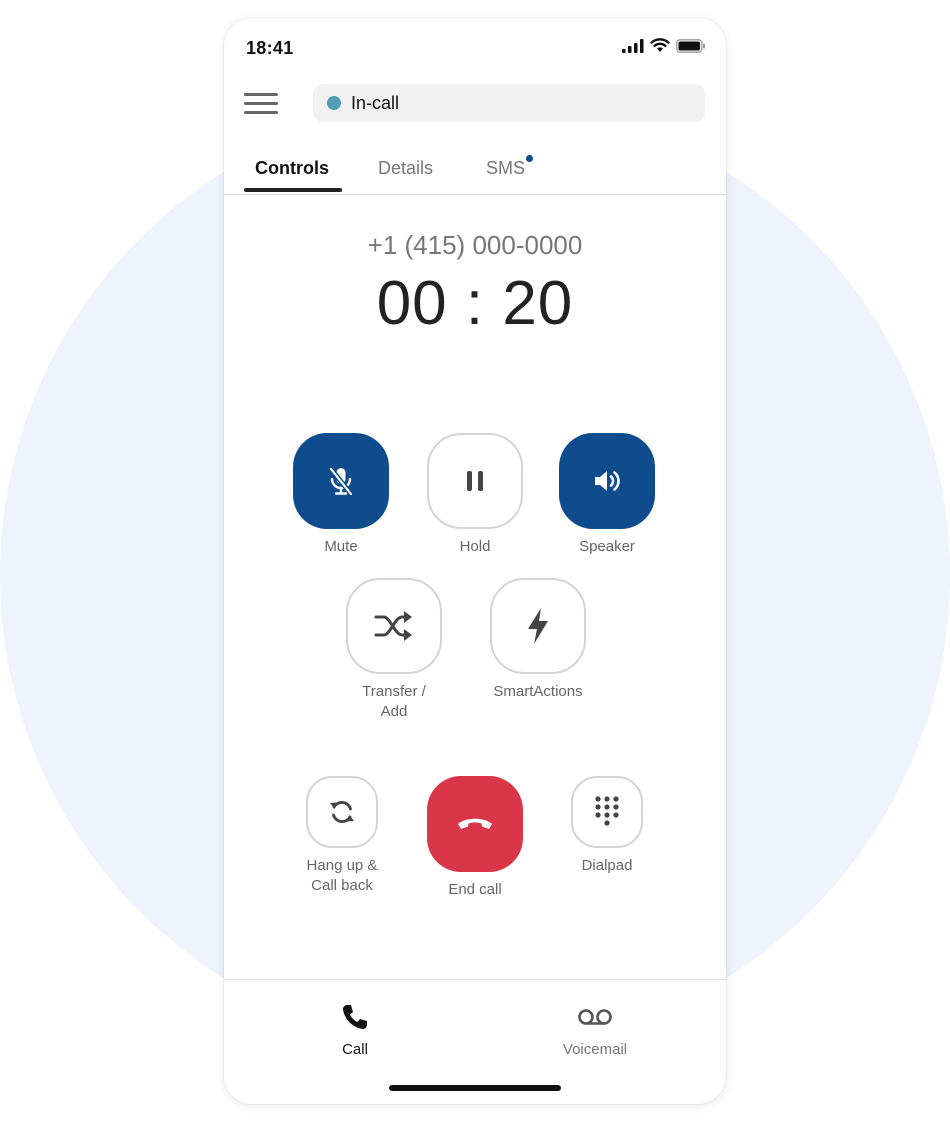 The height and width of the screenshot is (1127, 950). I want to click on end-call-control: End call, so click(475, 838).